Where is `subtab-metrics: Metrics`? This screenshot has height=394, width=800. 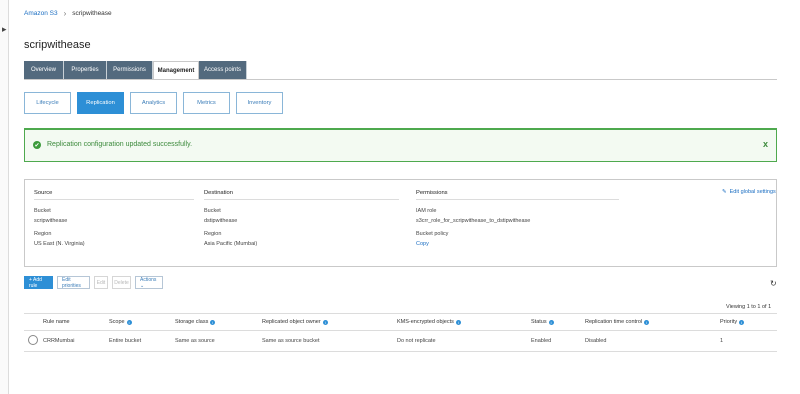
subtab-metrics: Metrics is located at coordinates (206, 103).